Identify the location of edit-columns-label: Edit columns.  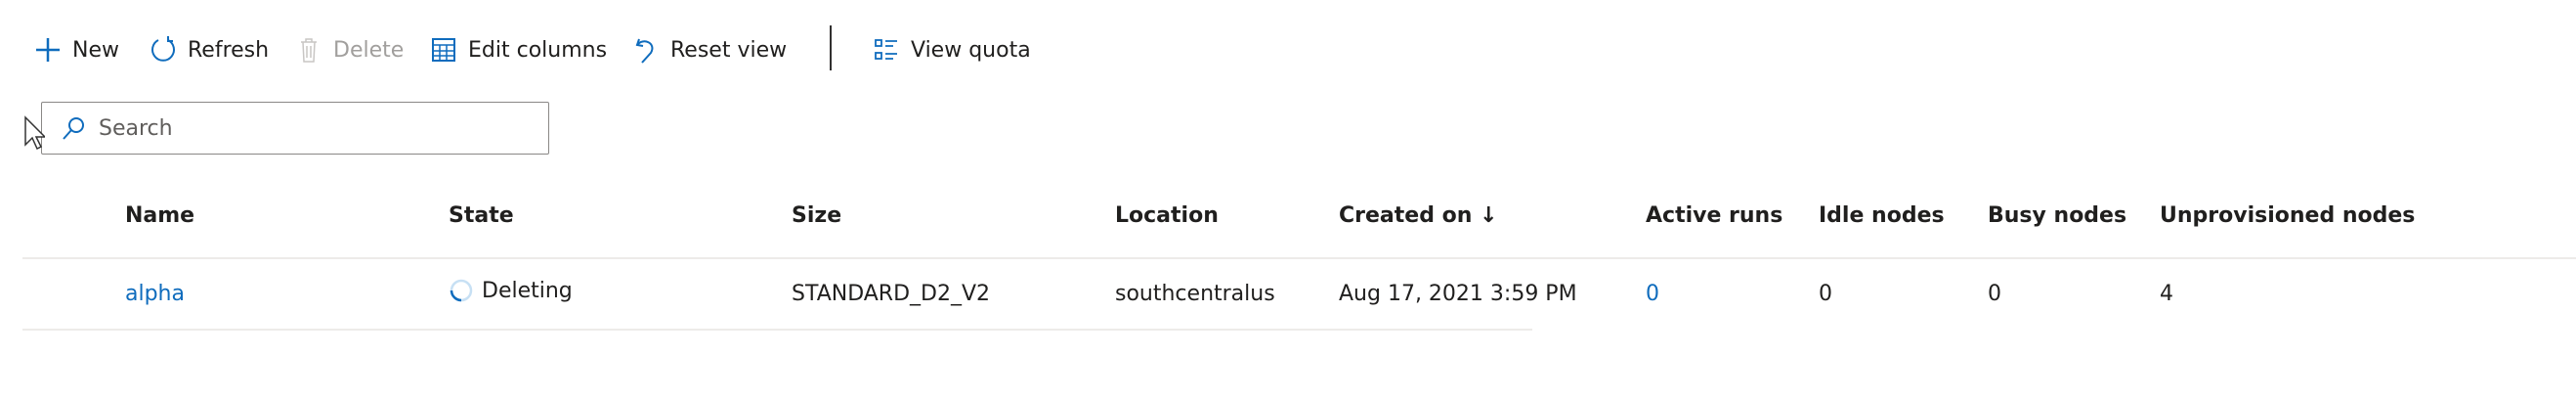
(538, 50).